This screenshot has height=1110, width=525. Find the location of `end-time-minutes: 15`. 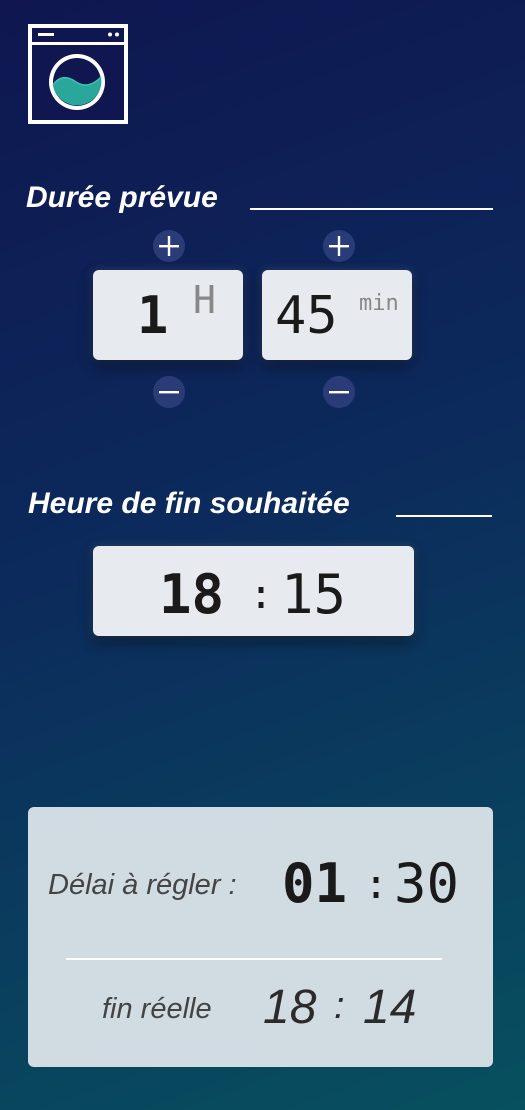

end-time-minutes: 15 is located at coordinates (314, 594).